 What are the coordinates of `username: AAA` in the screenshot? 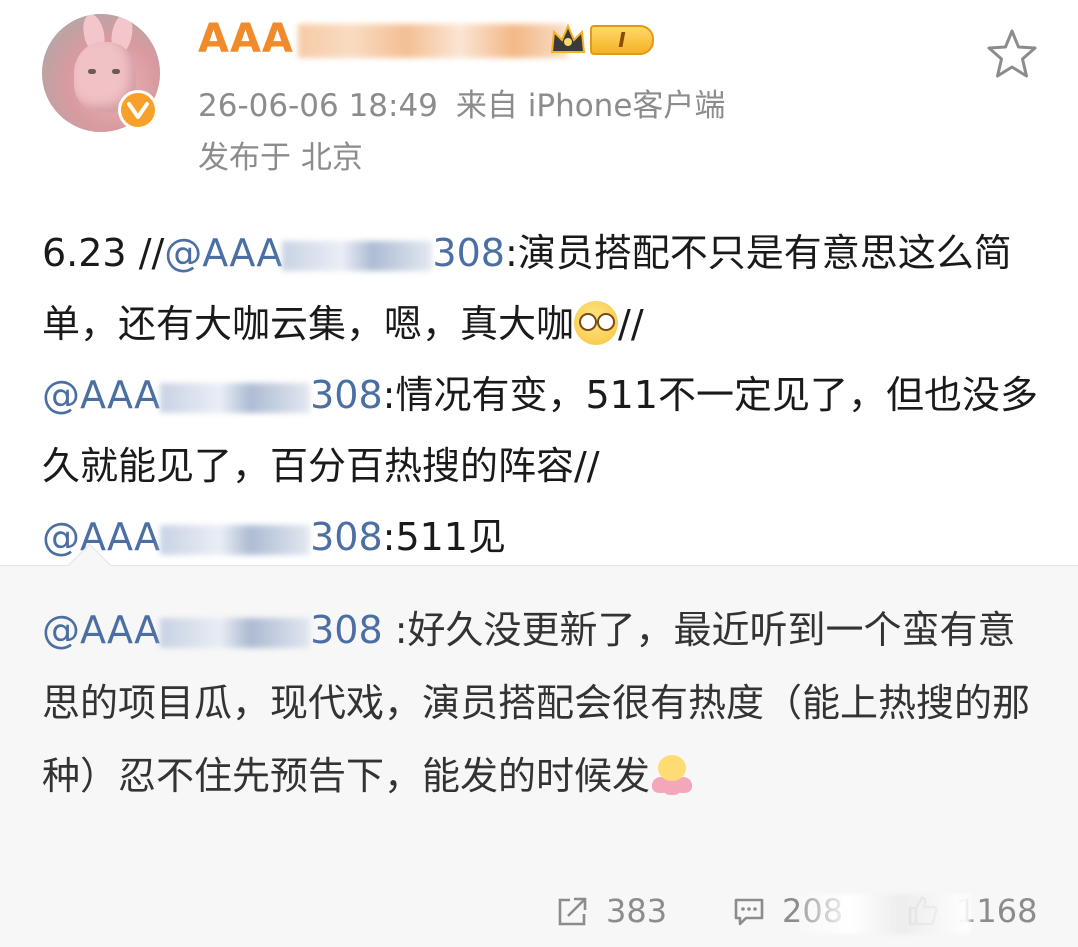 It's located at (383, 39).